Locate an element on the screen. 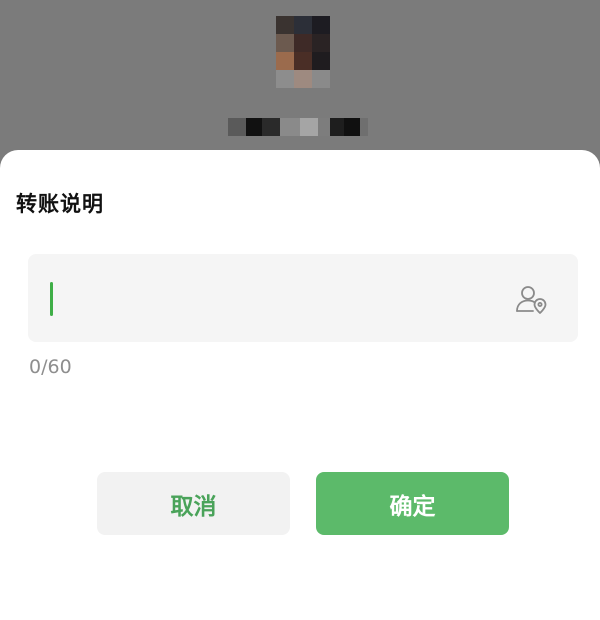 This screenshot has width=600, height=620. recipient-name-blurred is located at coordinates (298, 127).